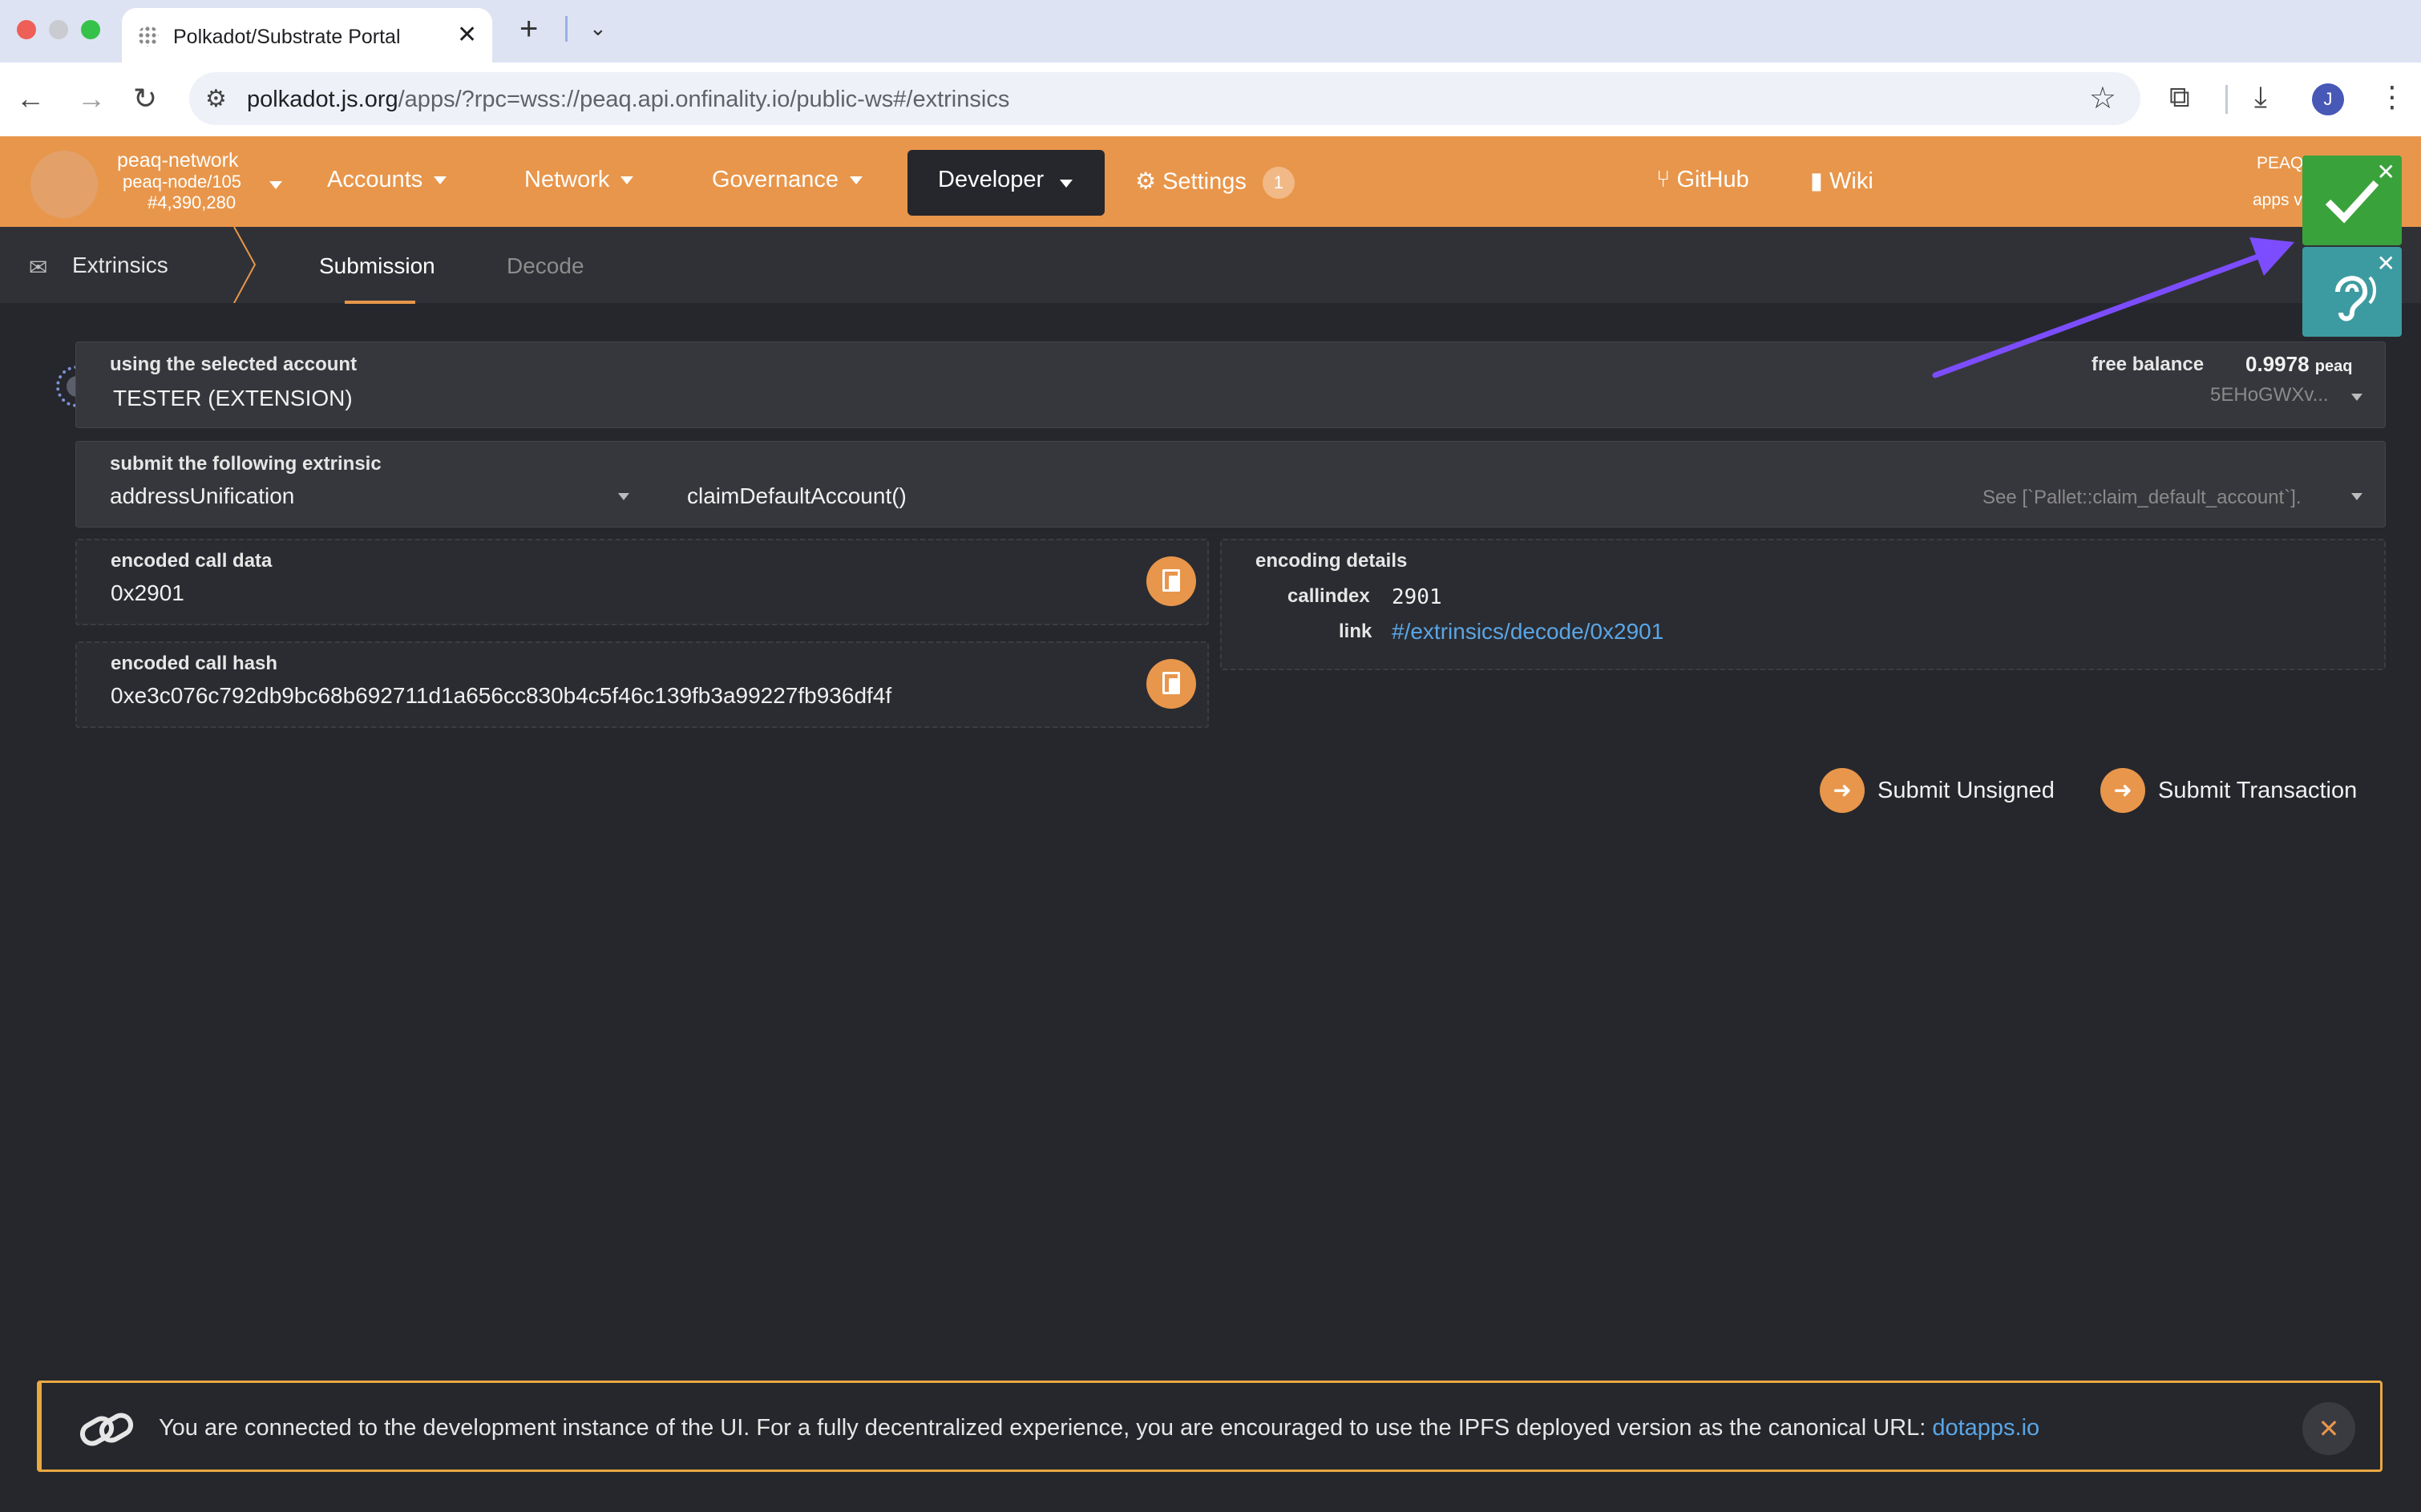 The height and width of the screenshot is (1512, 2421). I want to click on dotapps-link: dotapps.io, so click(1985, 1428).